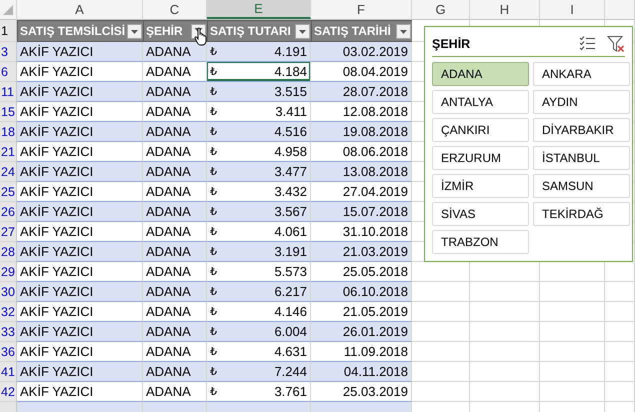 This screenshot has width=635, height=412. What do you see at coordinates (361, 252) in the screenshot?
I see `table-cell: 21.03.2019` at bounding box center [361, 252].